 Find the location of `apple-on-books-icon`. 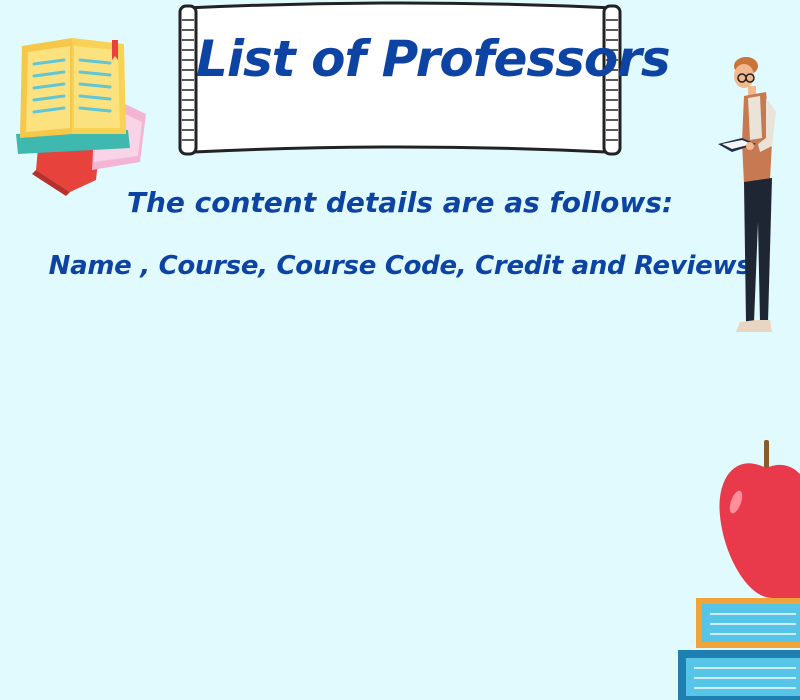

apple-on-books-icon is located at coordinates (739, 570).